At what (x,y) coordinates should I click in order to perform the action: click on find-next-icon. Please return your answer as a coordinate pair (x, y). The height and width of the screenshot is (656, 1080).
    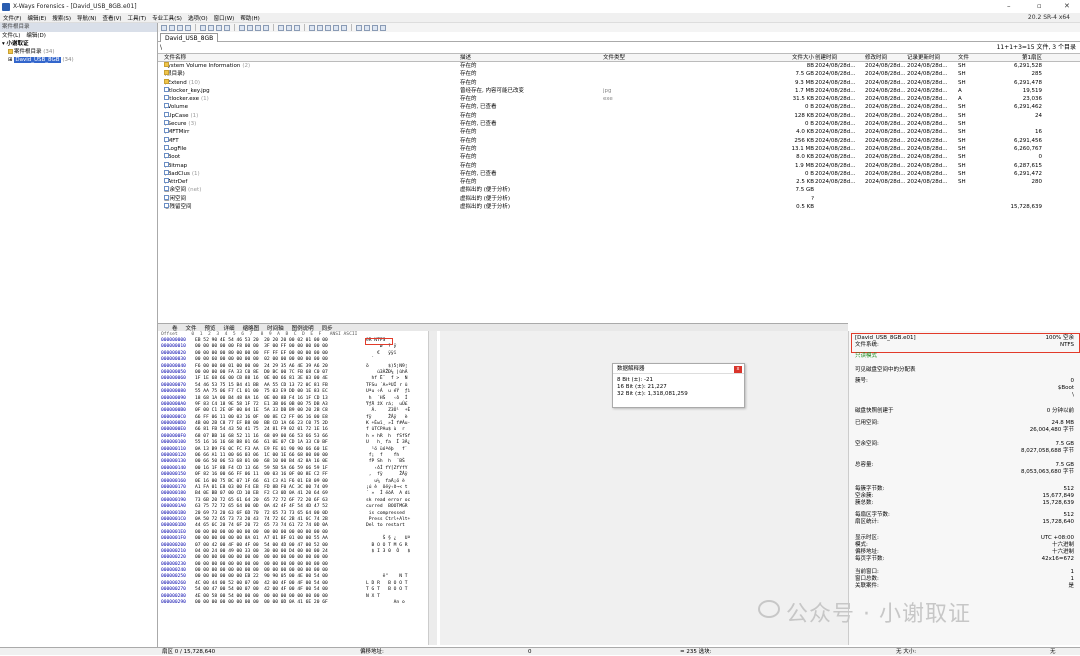
    Looking at the image, I should click on (250, 27).